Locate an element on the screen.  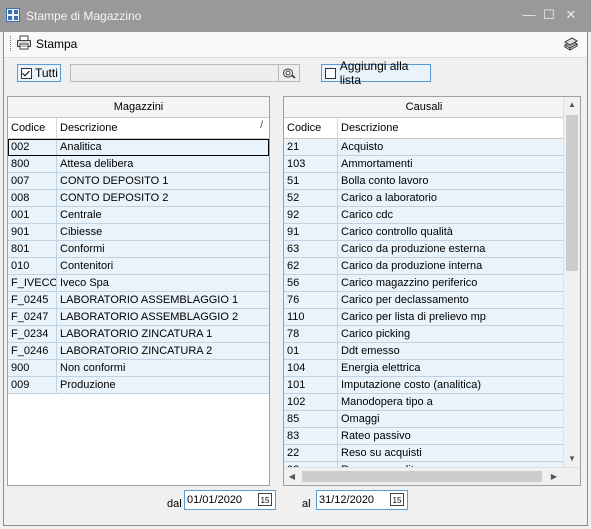
horizontal-scroll-thumb is located at coordinates (422, 476).